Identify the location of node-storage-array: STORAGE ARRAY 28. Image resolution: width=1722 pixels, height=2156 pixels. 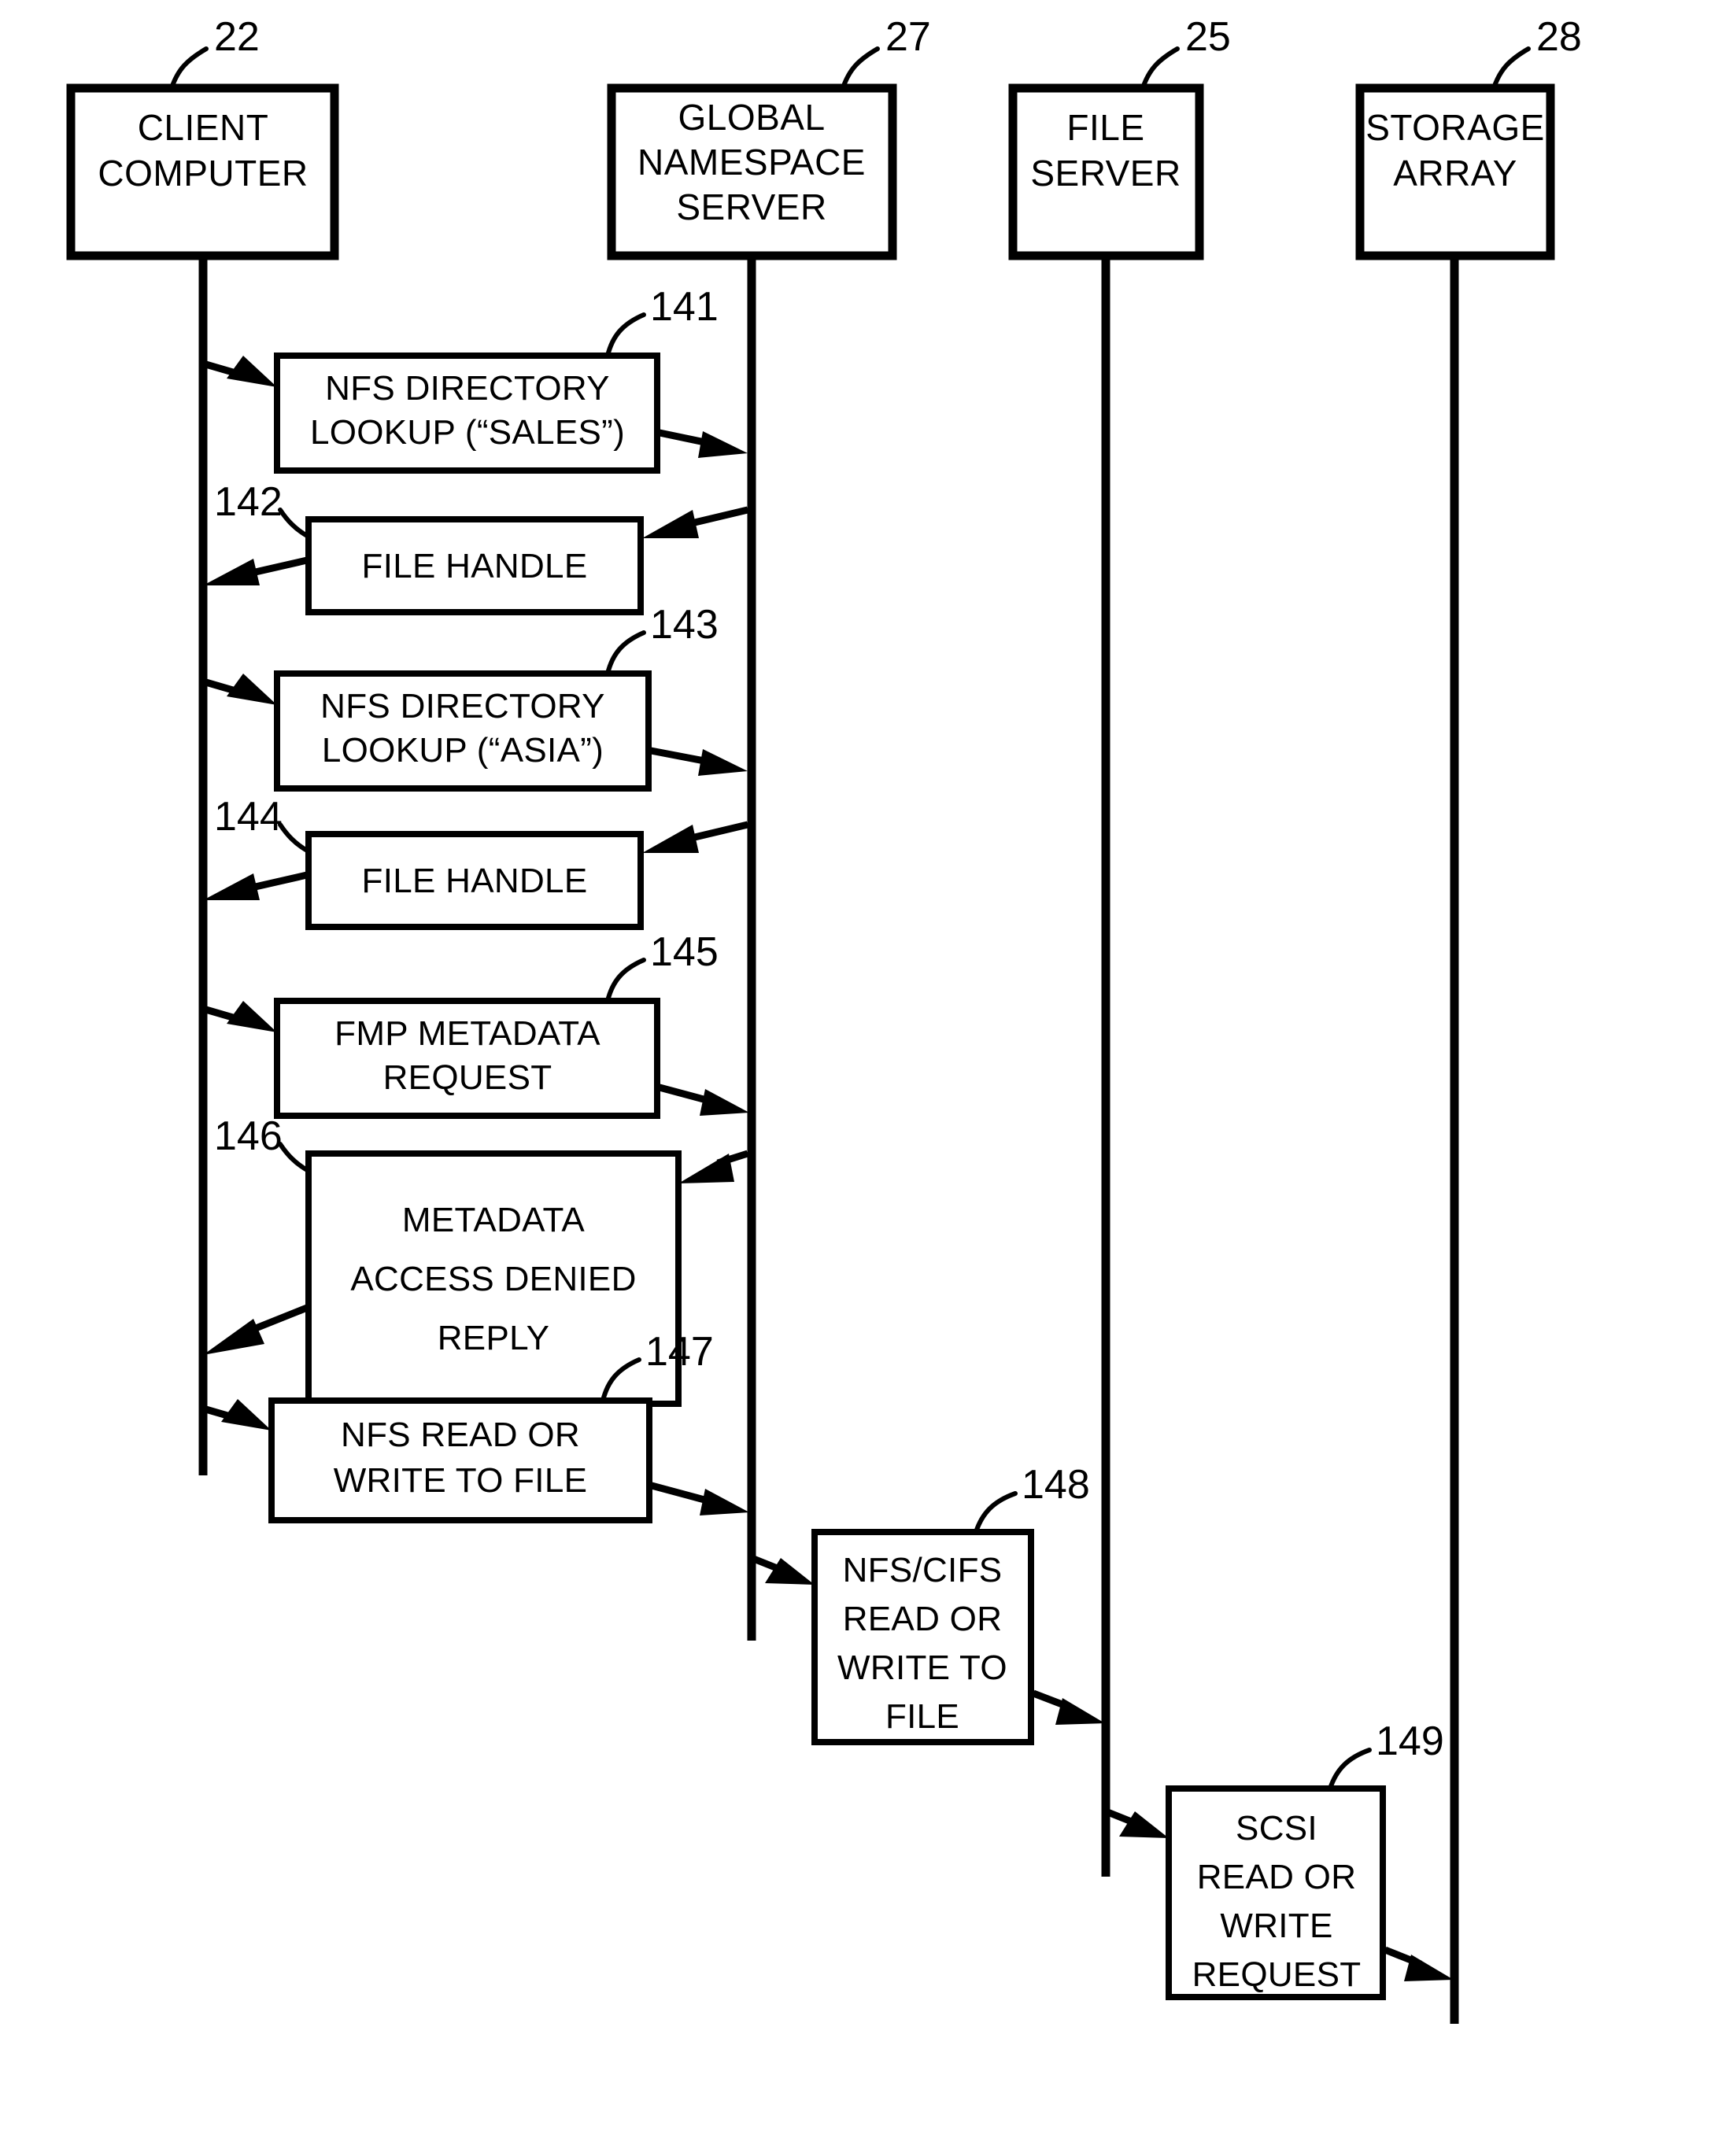
(1468, 137).